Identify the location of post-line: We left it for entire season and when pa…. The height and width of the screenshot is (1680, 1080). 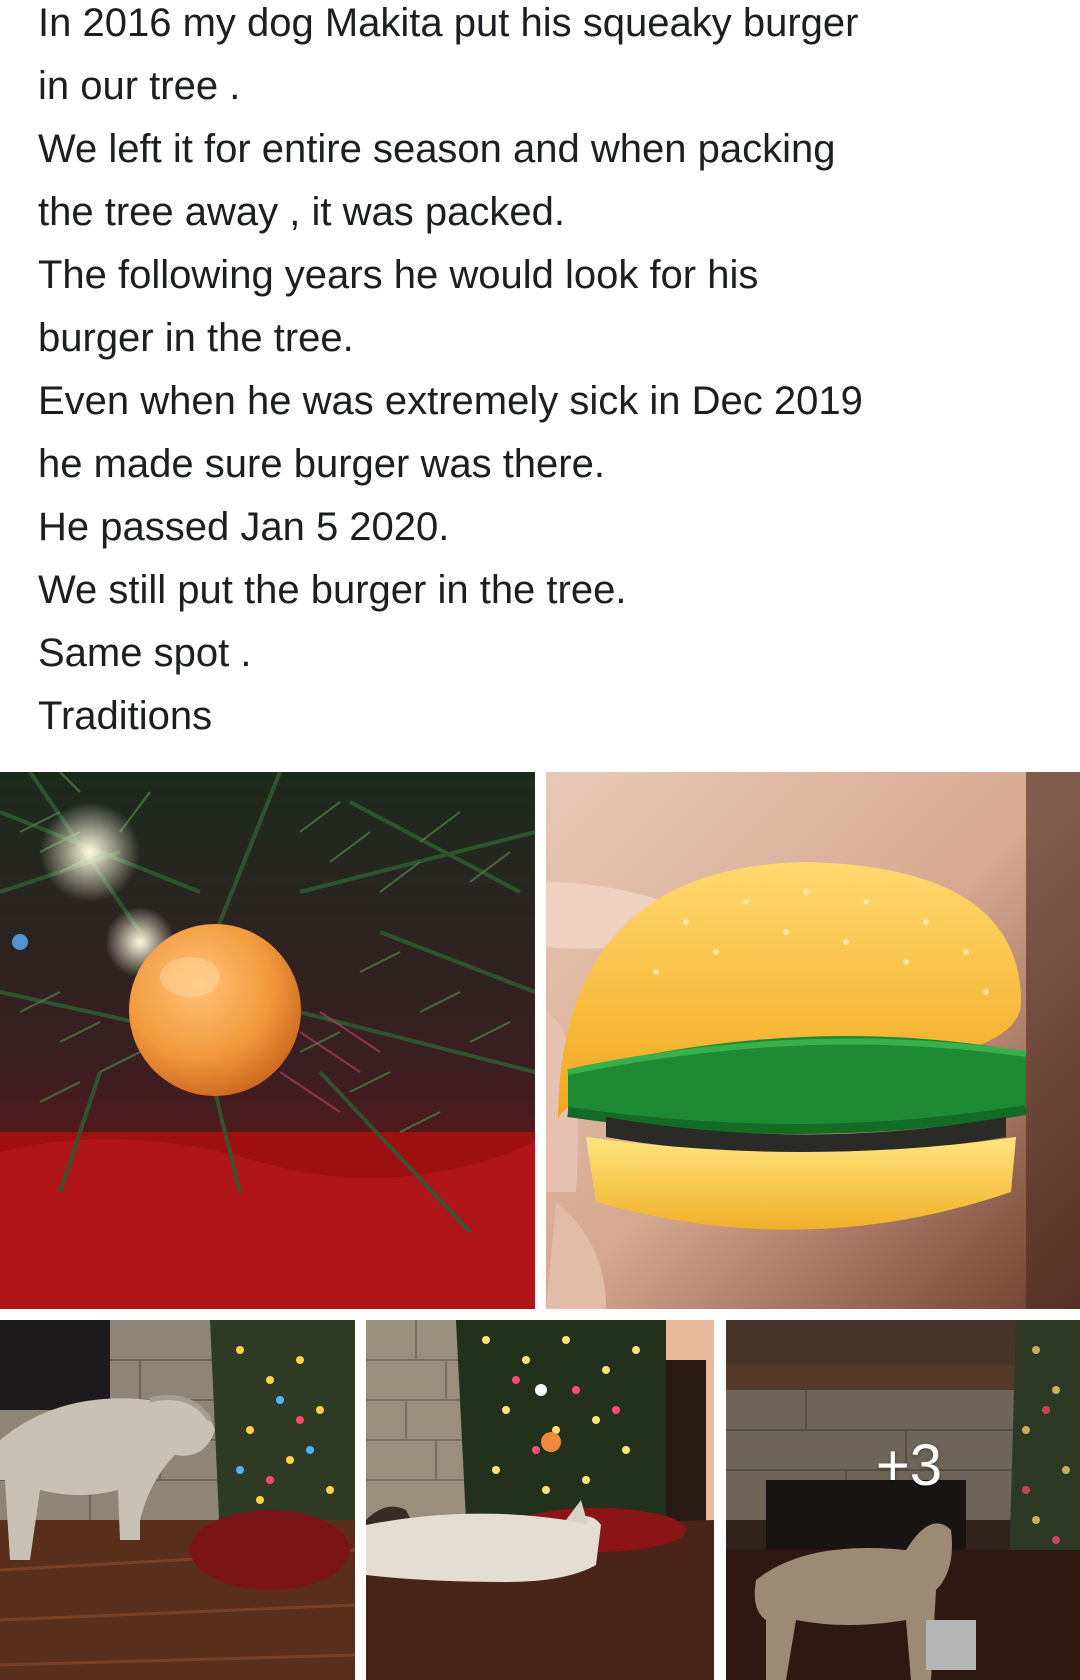
(437, 149).